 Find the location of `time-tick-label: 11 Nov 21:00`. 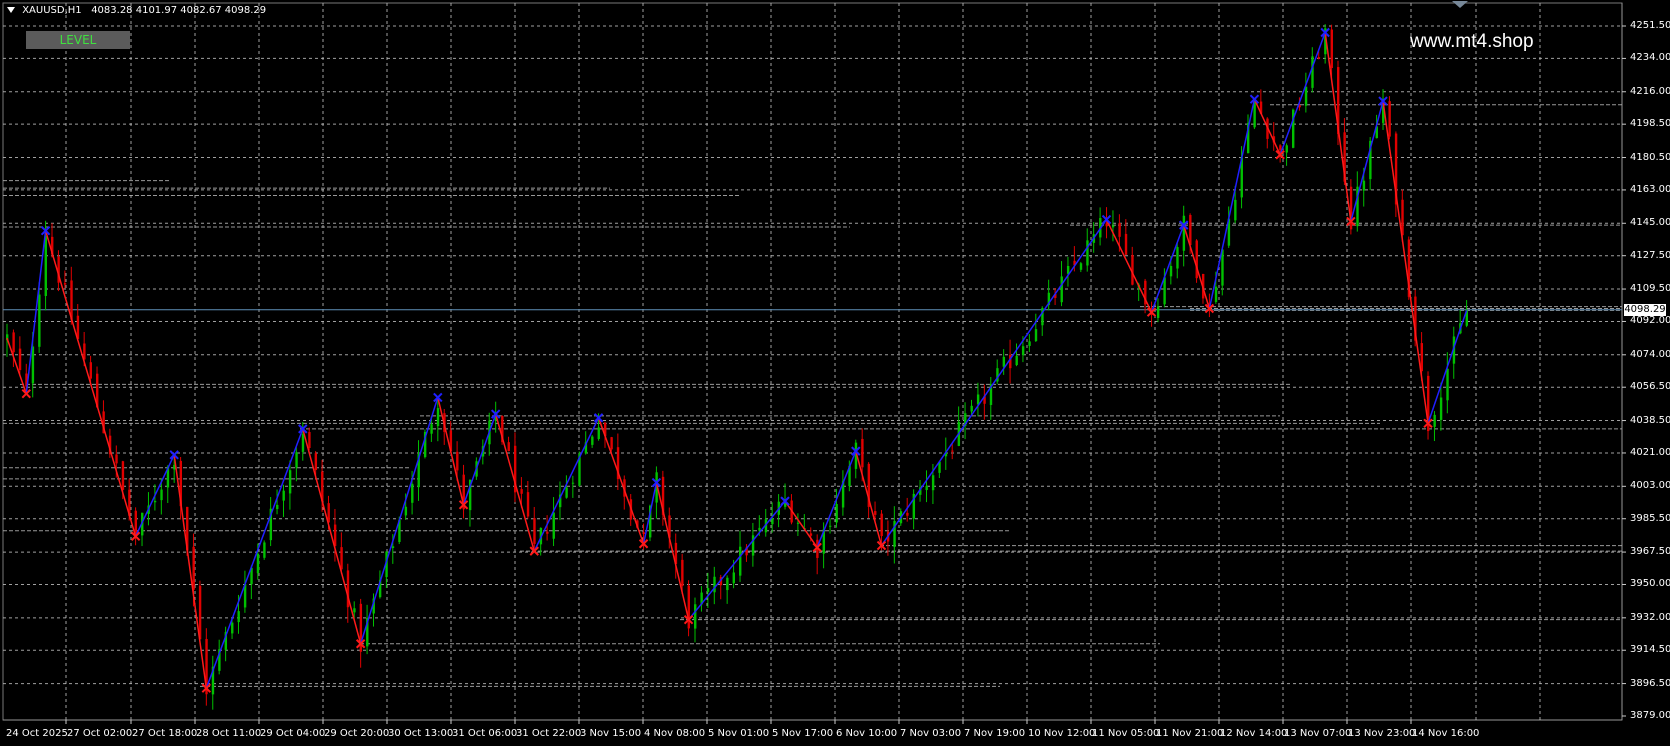

time-tick-label: 11 Nov 21:00 is located at coordinates (1190, 733).